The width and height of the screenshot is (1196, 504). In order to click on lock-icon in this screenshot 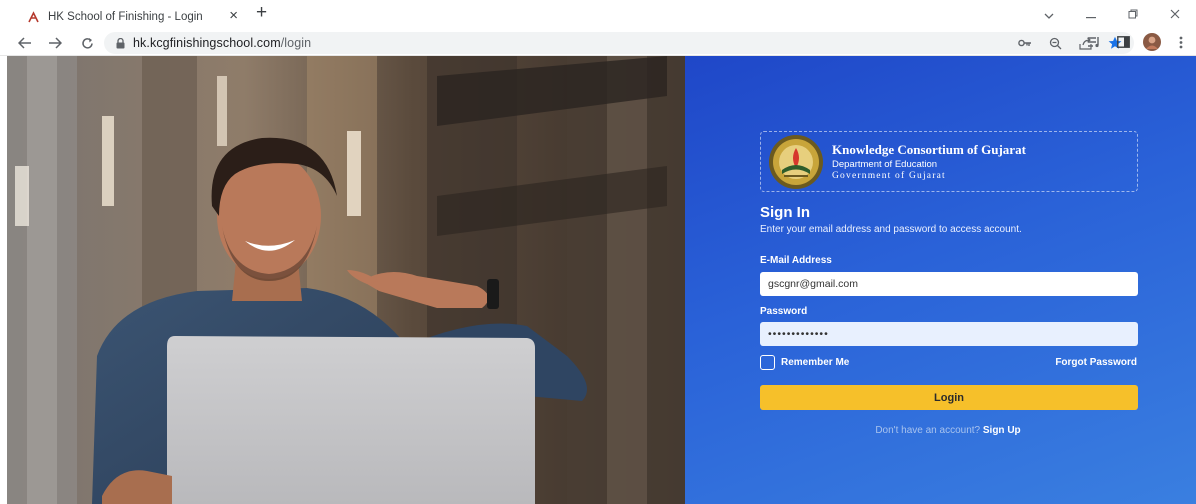, I will do `click(120, 43)`.